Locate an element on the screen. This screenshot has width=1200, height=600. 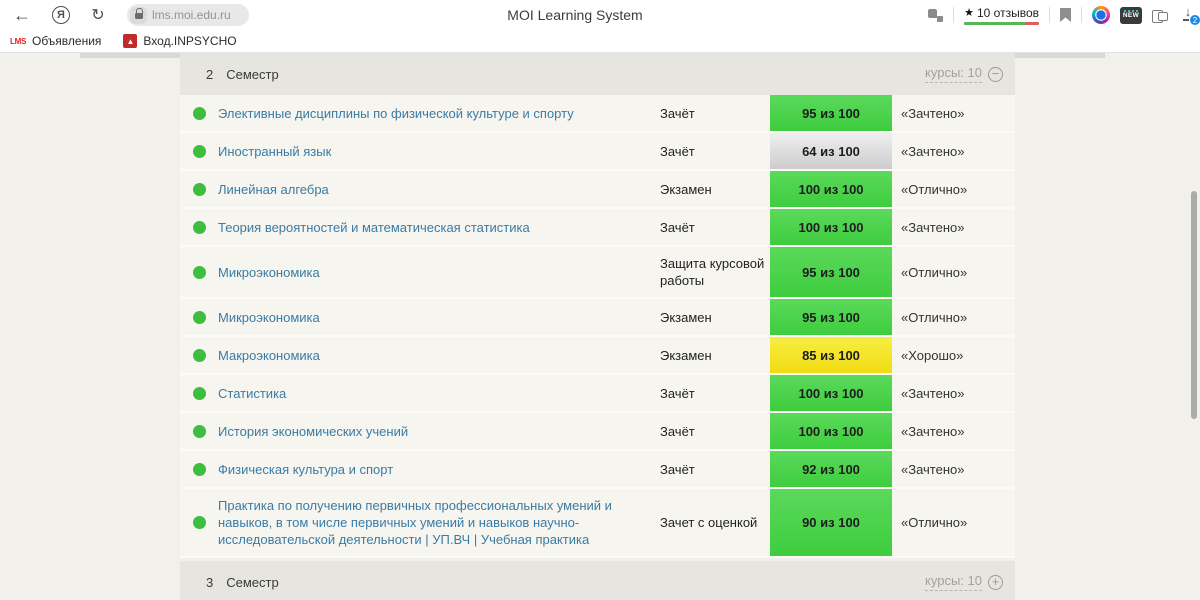
course-link: Линейная алгебра is located at coordinates (273, 189).